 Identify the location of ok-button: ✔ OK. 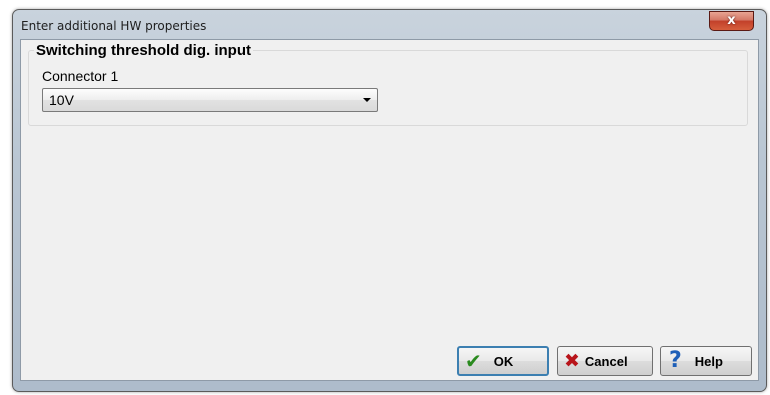
(503, 361).